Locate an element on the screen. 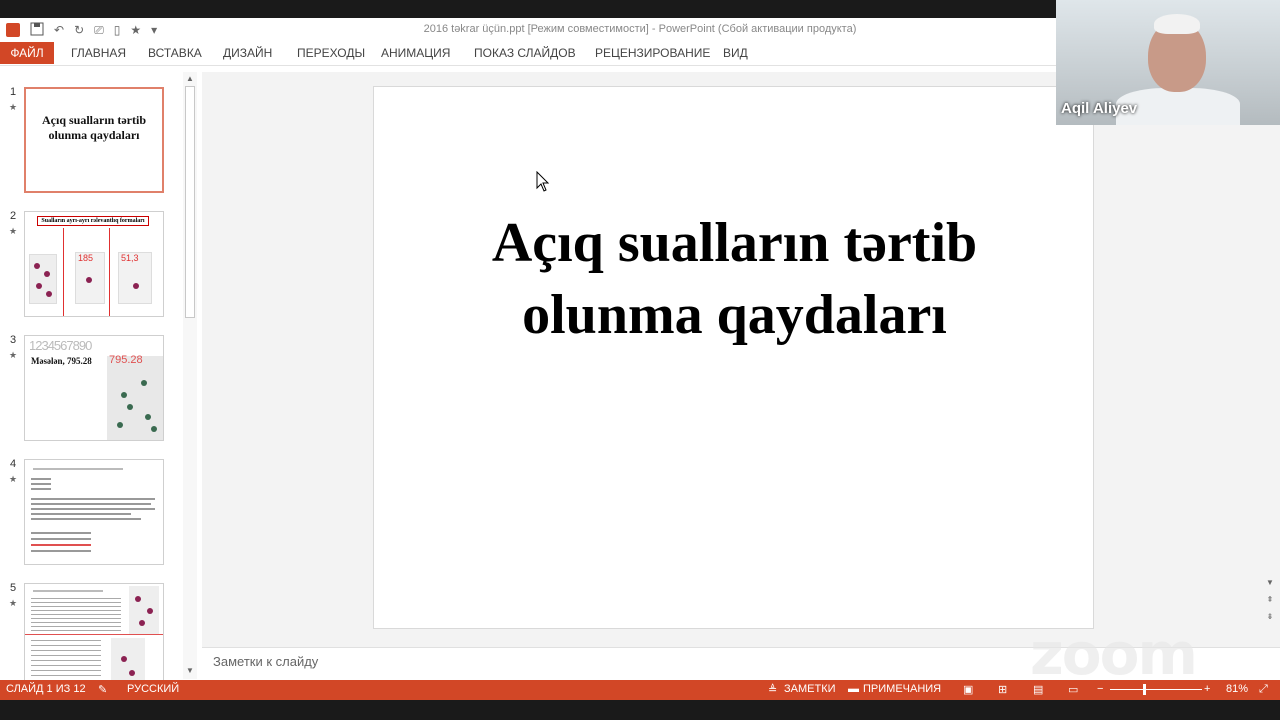 The width and height of the screenshot is (1280, 720). notes-toggle-icon: ≜ is located at coordinates (772, 689).